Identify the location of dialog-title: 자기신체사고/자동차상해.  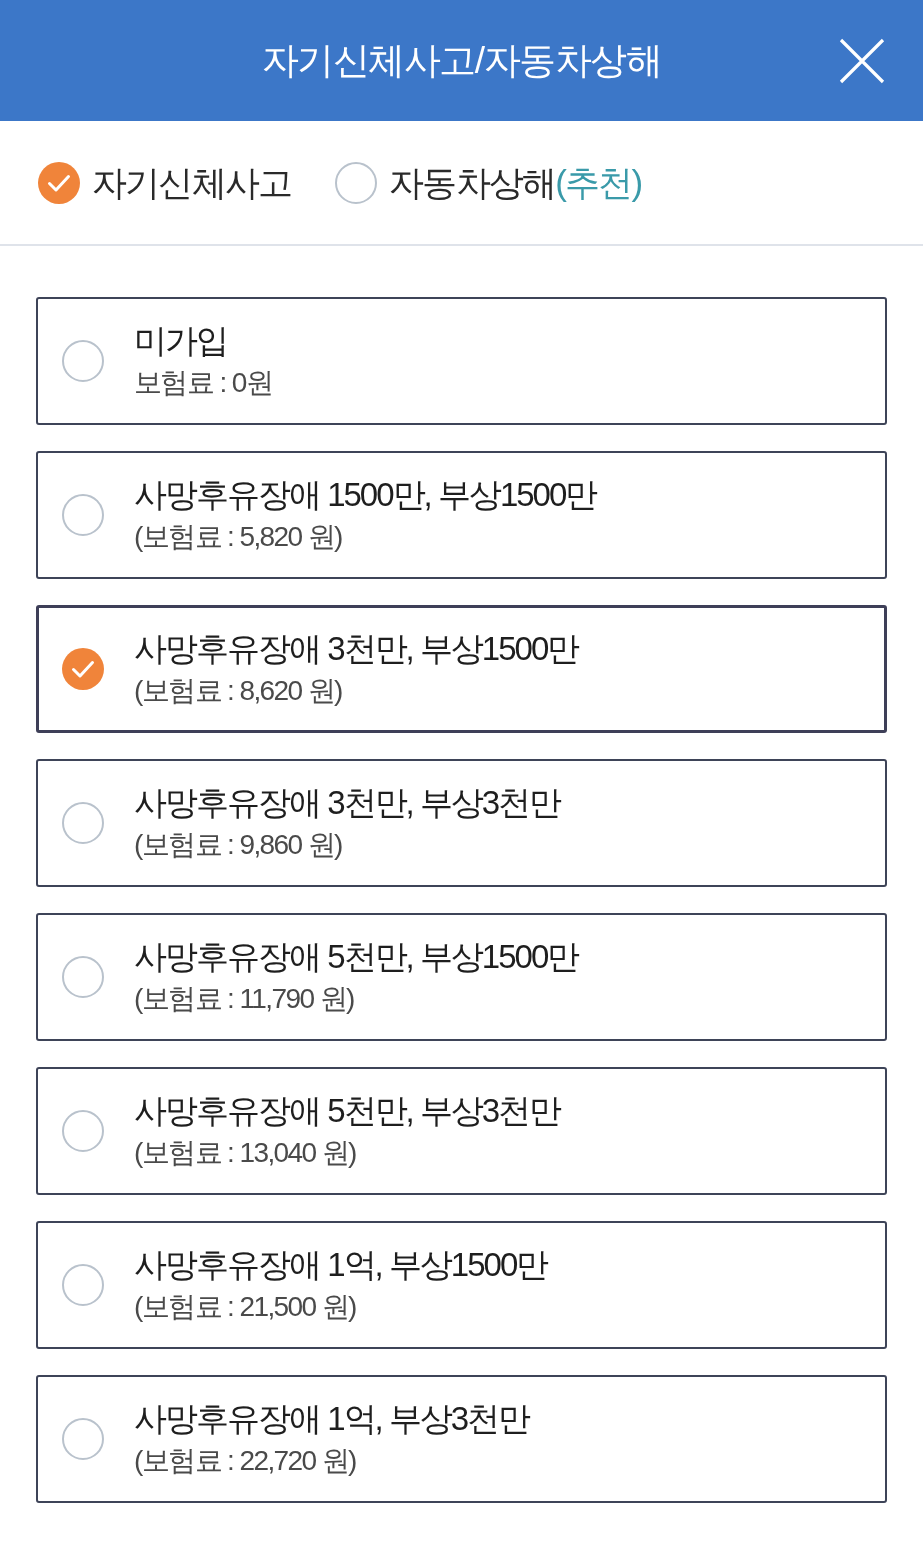
(461, 60).